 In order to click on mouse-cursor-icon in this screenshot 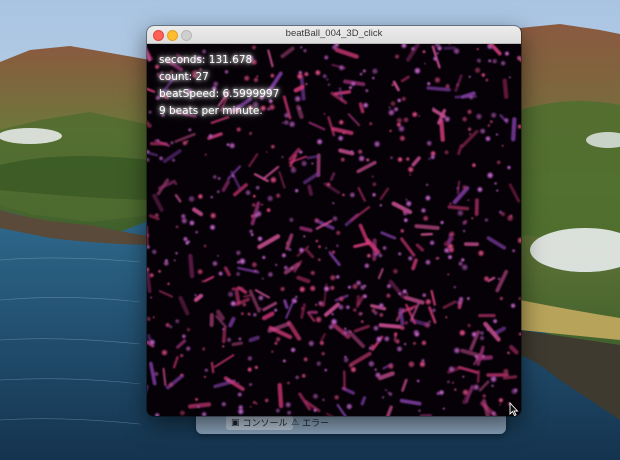, I will do `click(514, 409)`.